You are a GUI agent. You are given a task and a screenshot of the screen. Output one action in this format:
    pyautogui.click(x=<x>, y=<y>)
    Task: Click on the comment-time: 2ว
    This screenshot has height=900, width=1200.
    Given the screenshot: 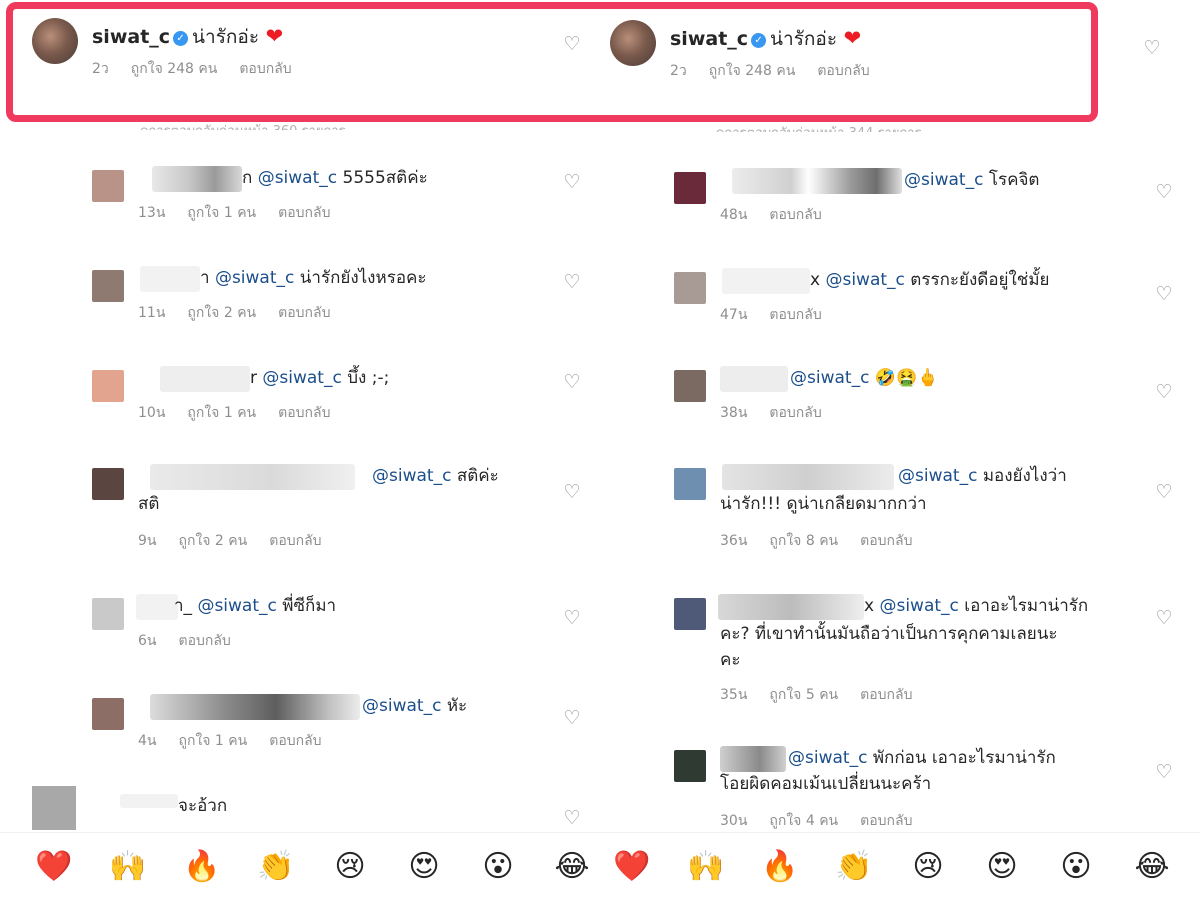 What is the action you would take?
    pyautogui.click(x=100, y=69)
    